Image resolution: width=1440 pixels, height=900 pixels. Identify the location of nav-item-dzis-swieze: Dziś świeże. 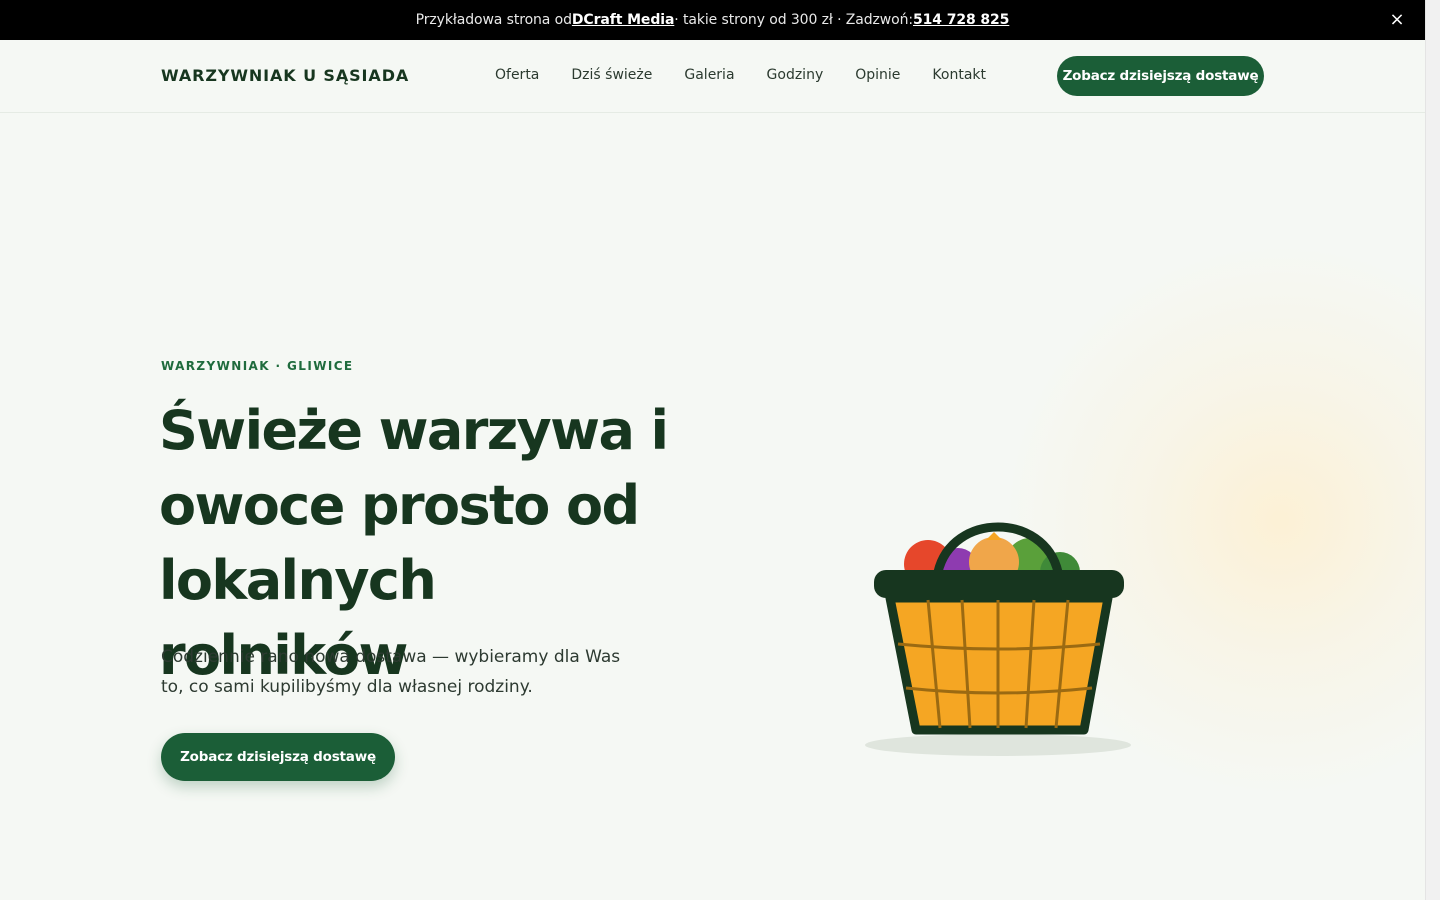
(611, 75).